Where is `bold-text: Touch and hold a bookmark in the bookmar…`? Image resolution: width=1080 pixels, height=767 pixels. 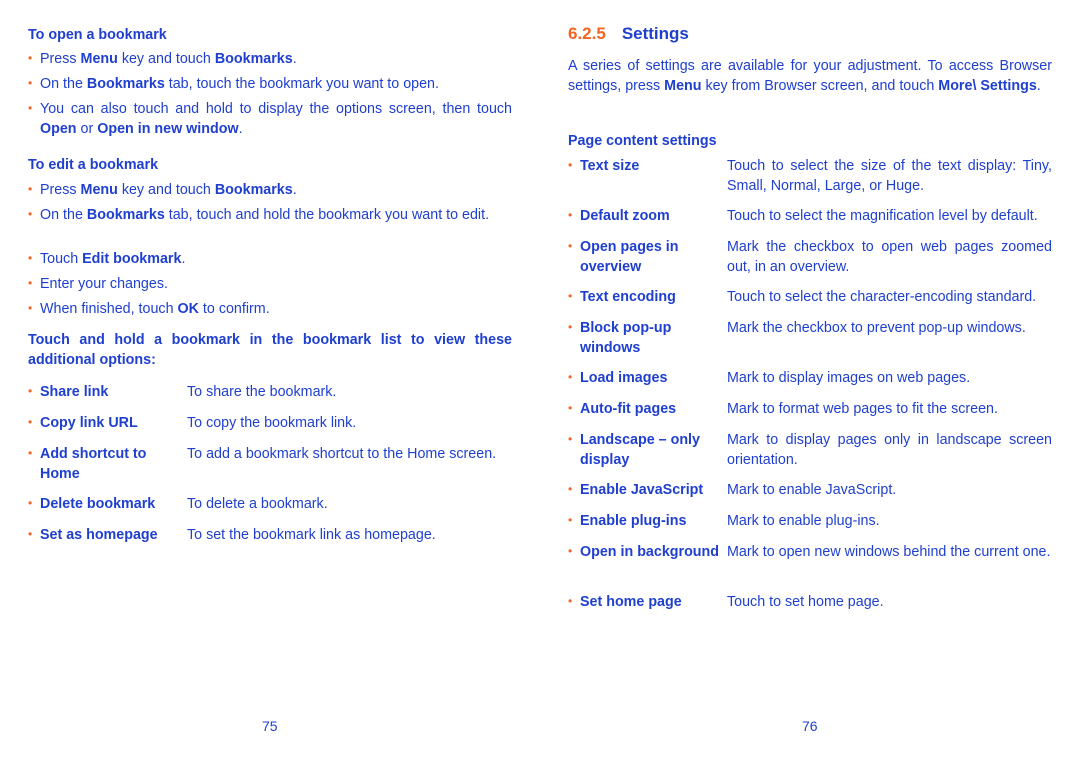
bold-text: Touch and hold a bookmark in the bookmar… is located at coordinates (270, 350).